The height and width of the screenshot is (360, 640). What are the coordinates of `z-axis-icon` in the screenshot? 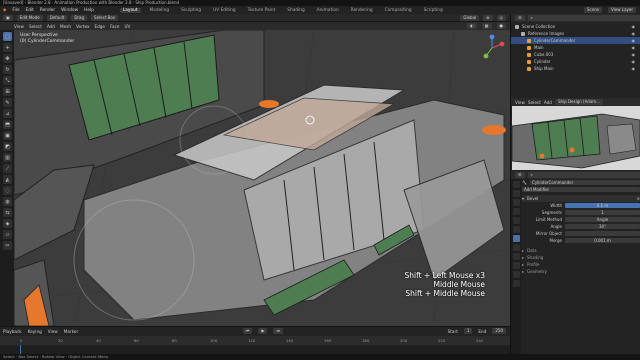 It's located at (492, 37).